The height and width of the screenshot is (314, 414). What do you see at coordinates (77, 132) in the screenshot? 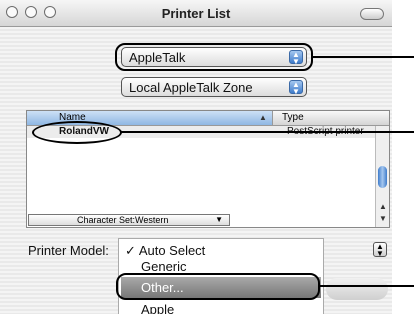
I see `annotation-ring-printer` at bounding box center [77, 132].